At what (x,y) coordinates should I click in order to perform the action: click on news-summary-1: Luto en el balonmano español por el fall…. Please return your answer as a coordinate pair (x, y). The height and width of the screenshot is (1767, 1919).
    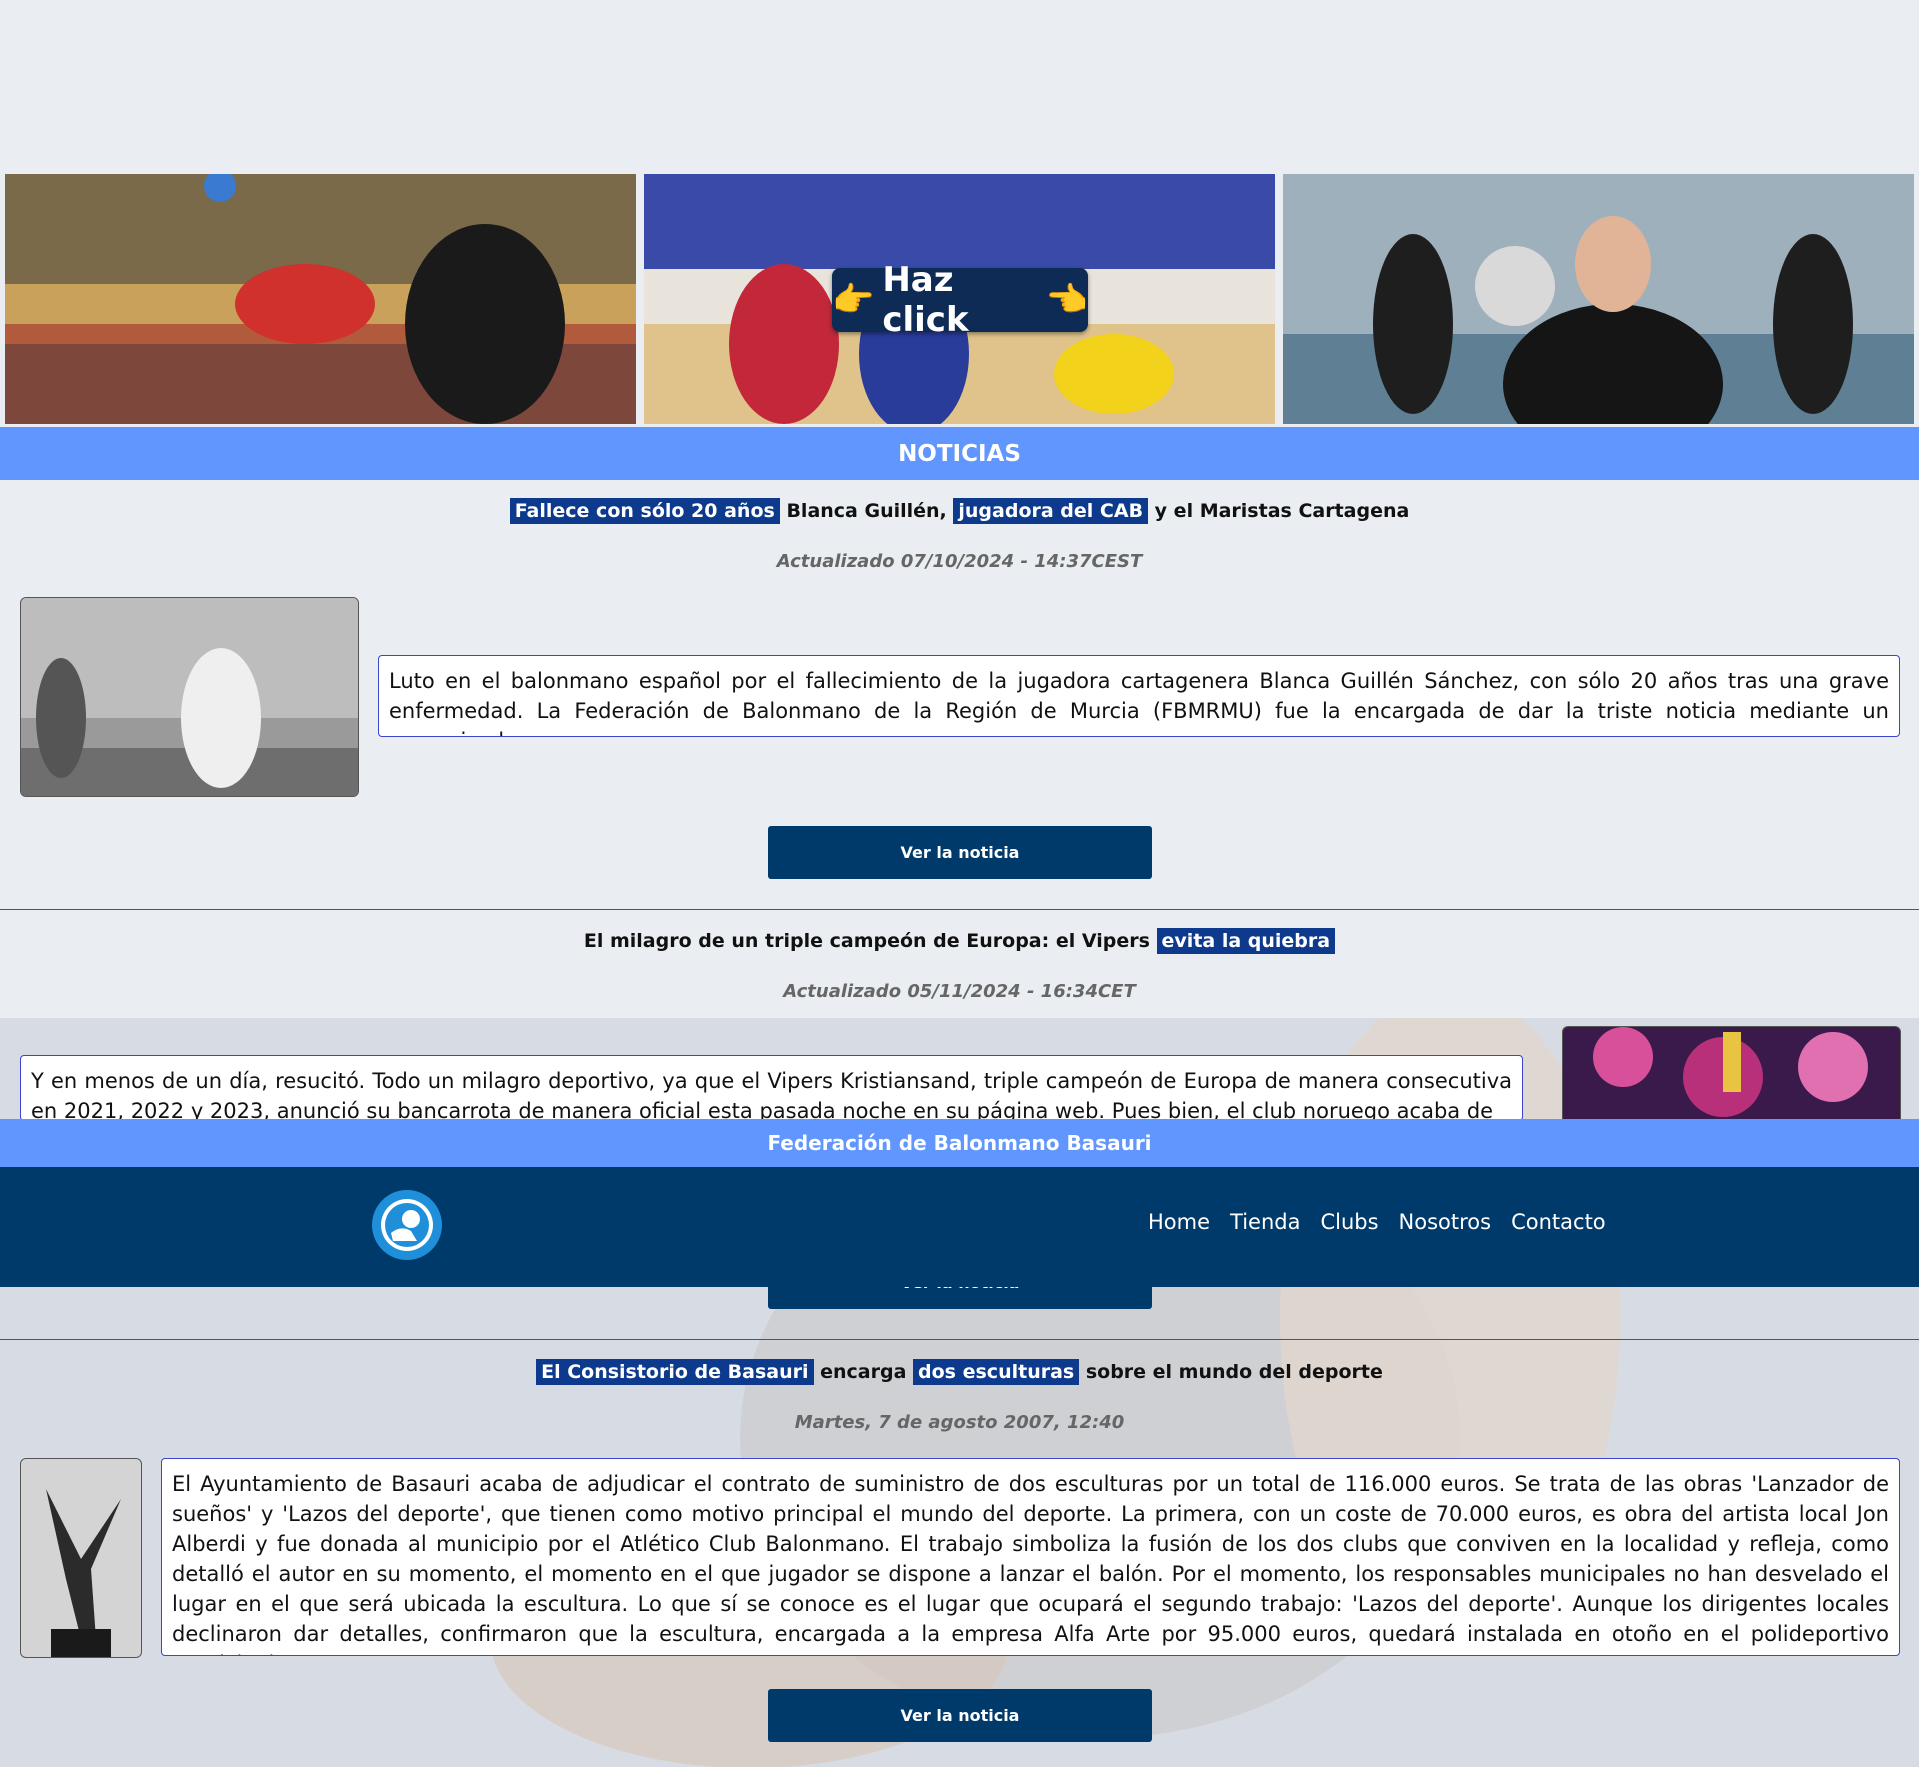
    Looking at the image, I should click on (1139, 696).